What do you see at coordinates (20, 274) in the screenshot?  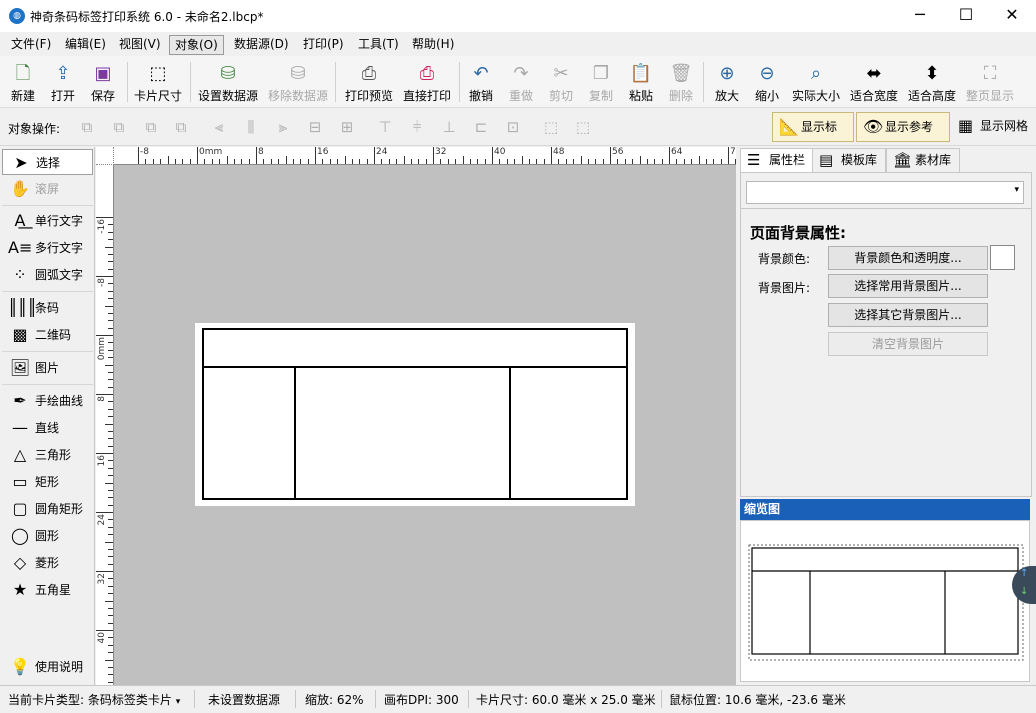 I see `arc-text-icon: ⁘` at bounding box center [20, 274].